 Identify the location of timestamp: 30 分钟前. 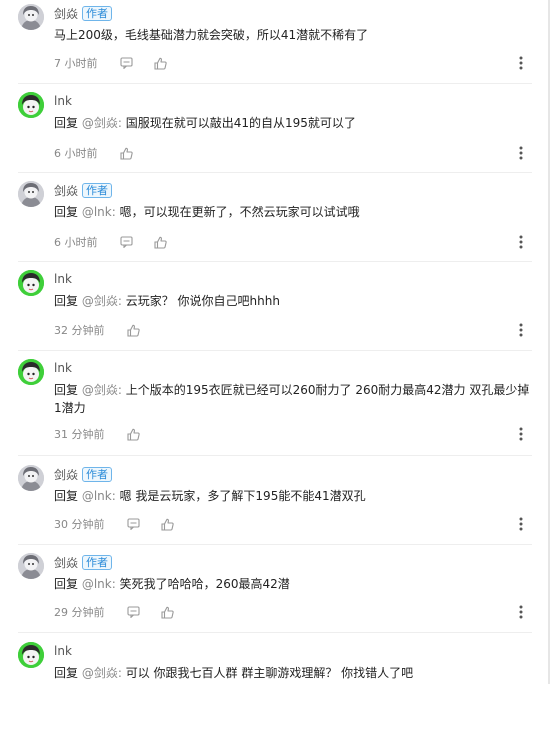
(79, 524).